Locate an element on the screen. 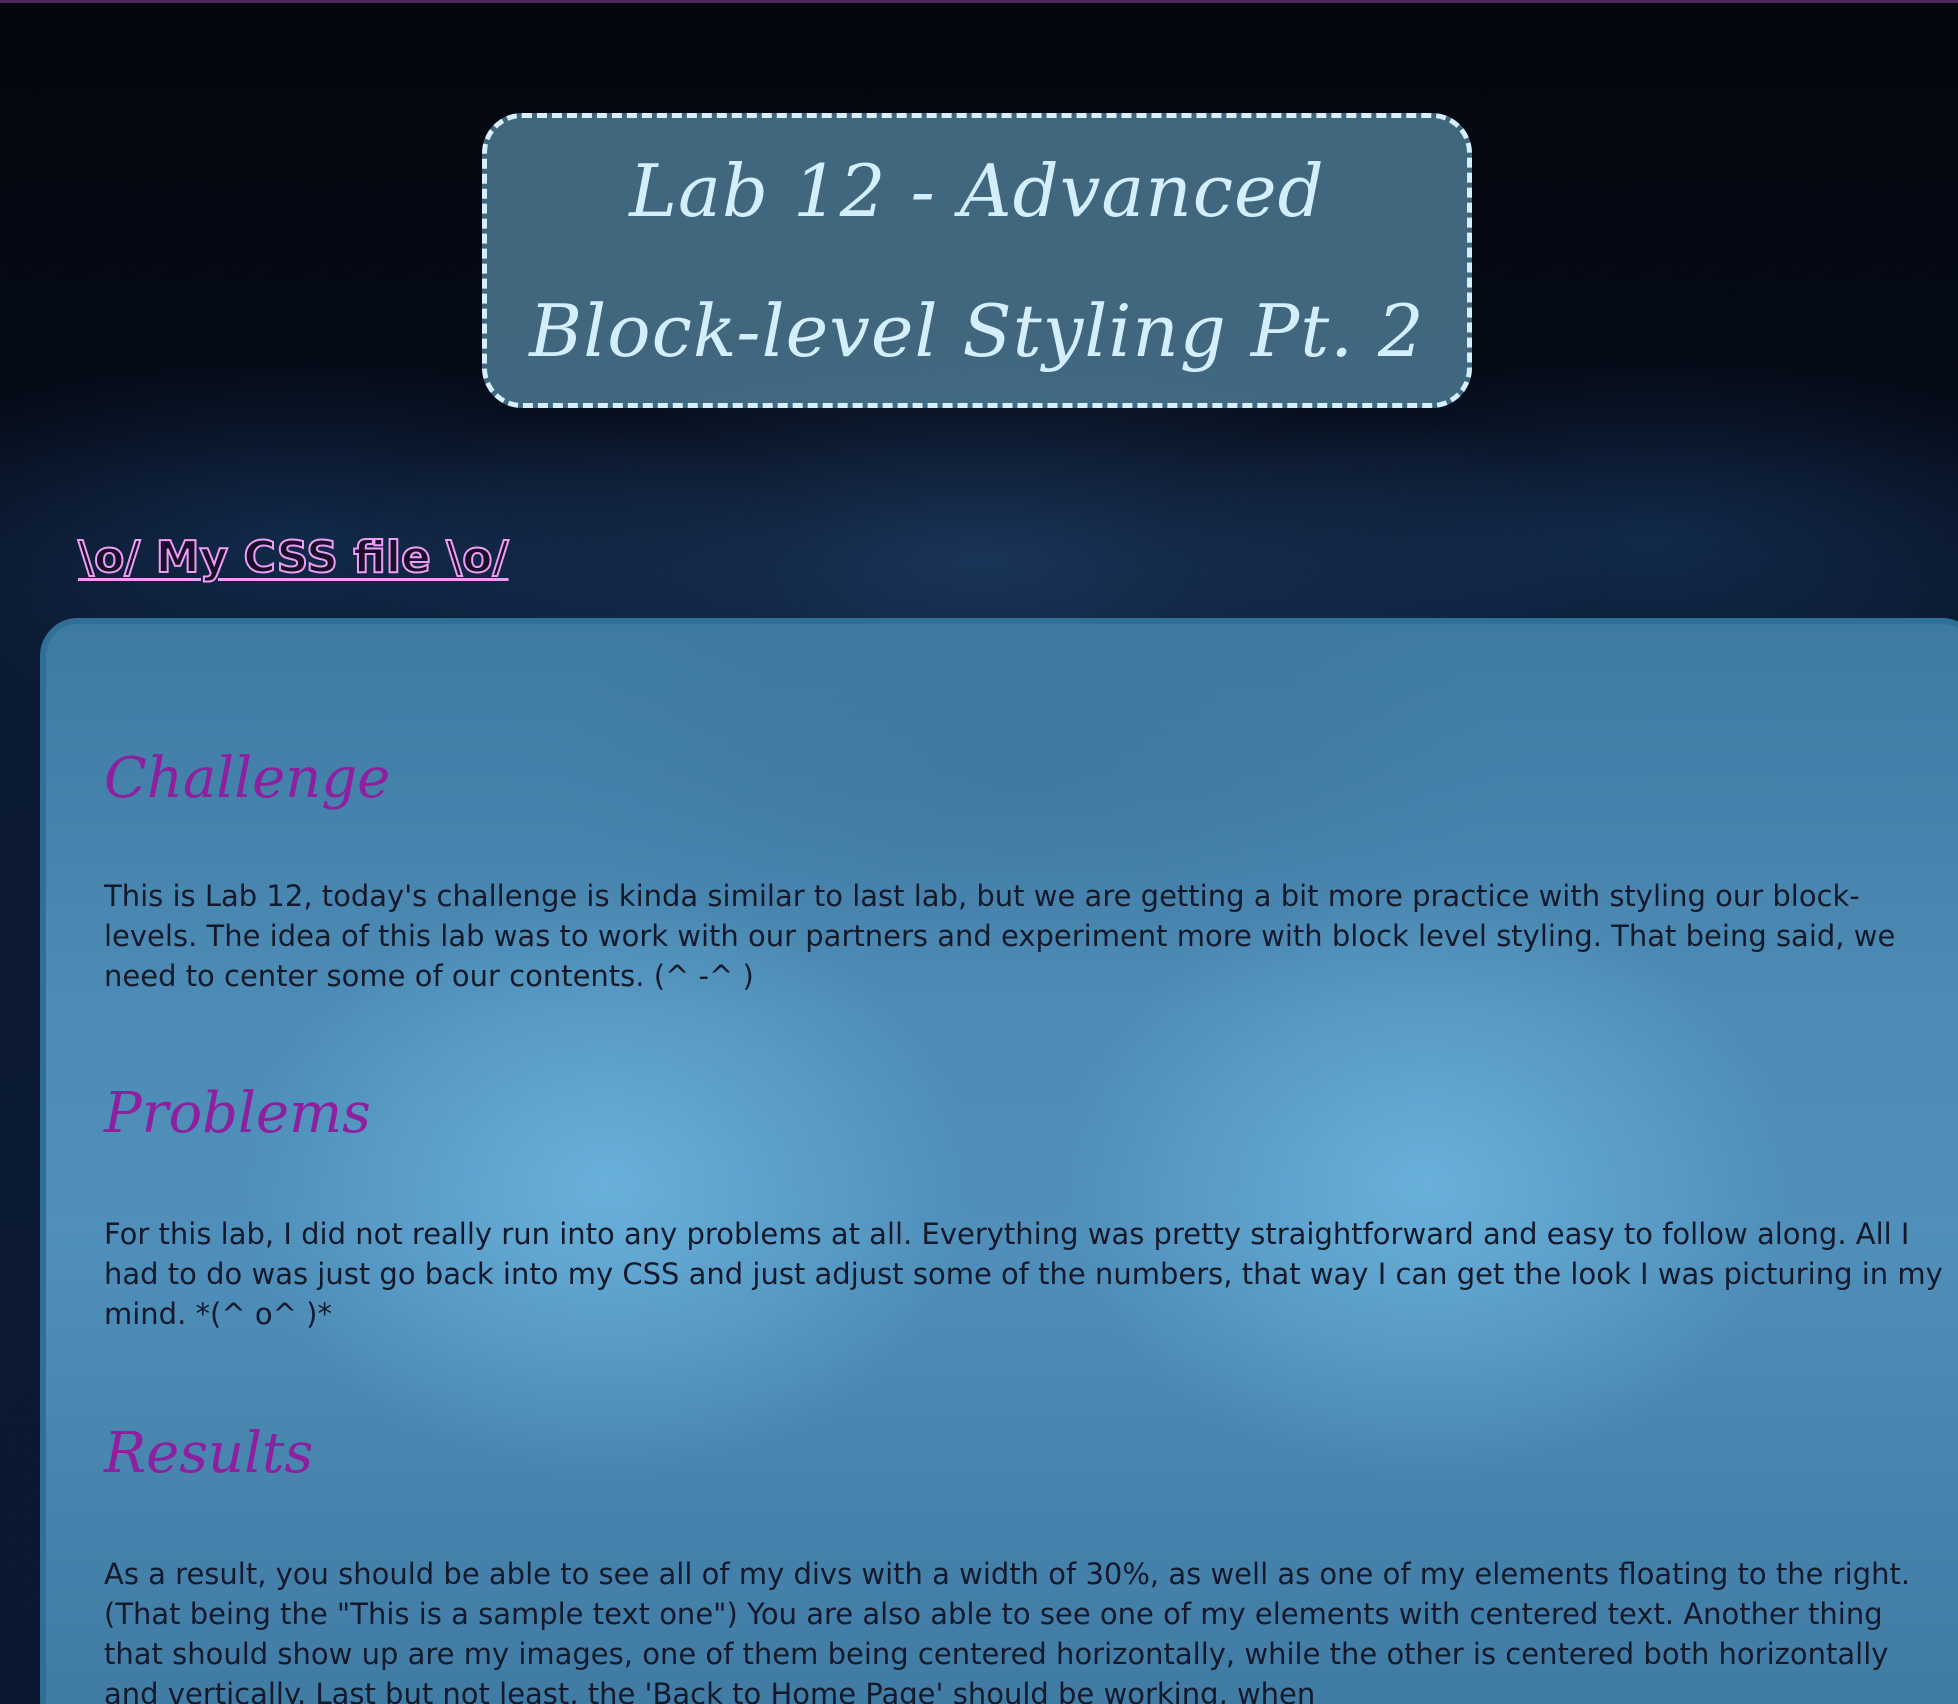 Image resolution: width=1958 pixels, height=1704 pixels. results-heading: Results is located at coordinates (209, 1453).